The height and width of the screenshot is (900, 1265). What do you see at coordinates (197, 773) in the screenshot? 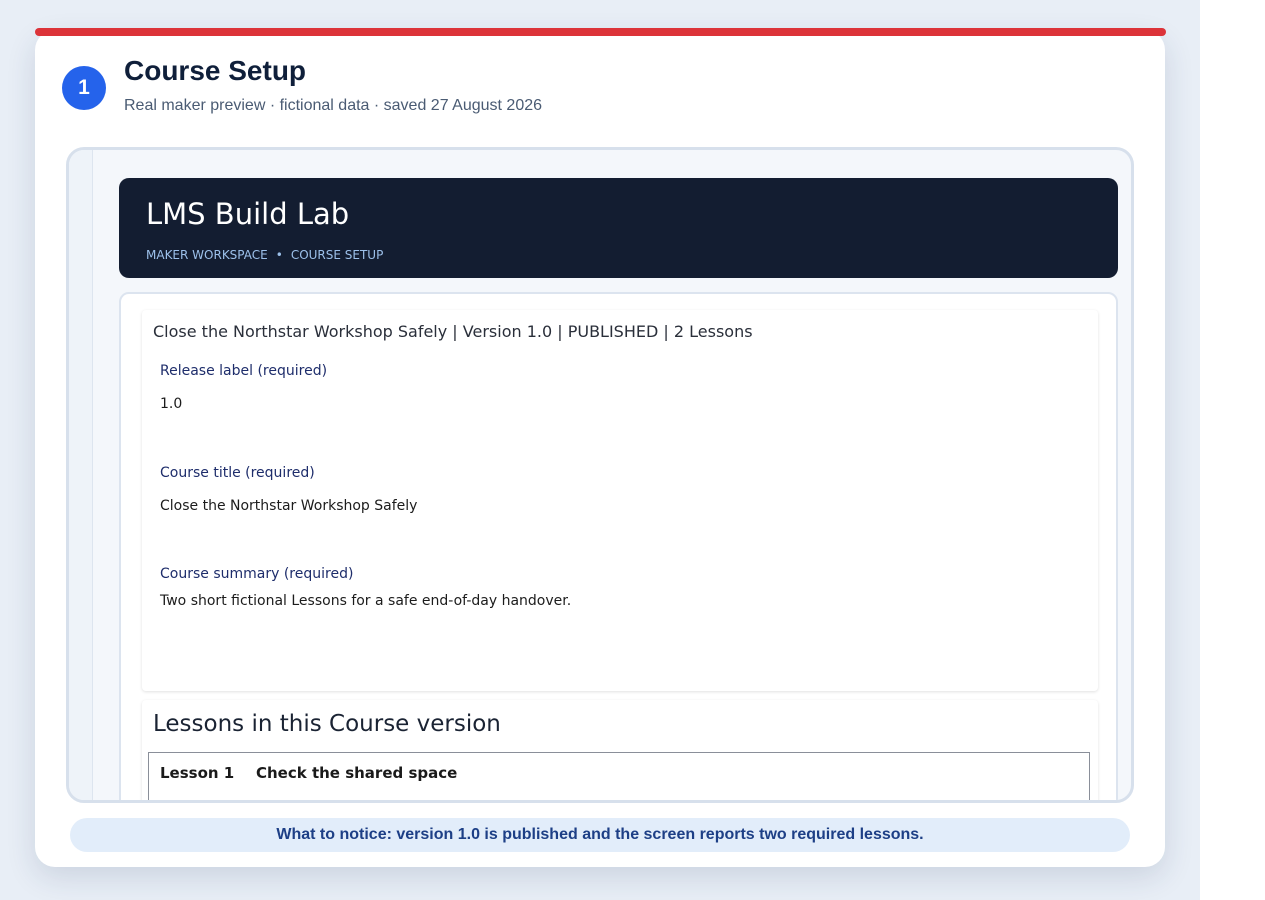
I see `lesson-number: Lesson 1` at bounding box center [197, 773].